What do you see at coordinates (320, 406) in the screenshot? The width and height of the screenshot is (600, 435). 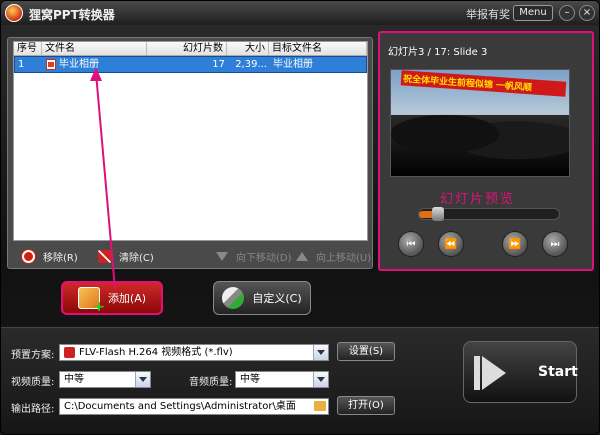 I see `folder-icon` at bounding box center [320, 406].